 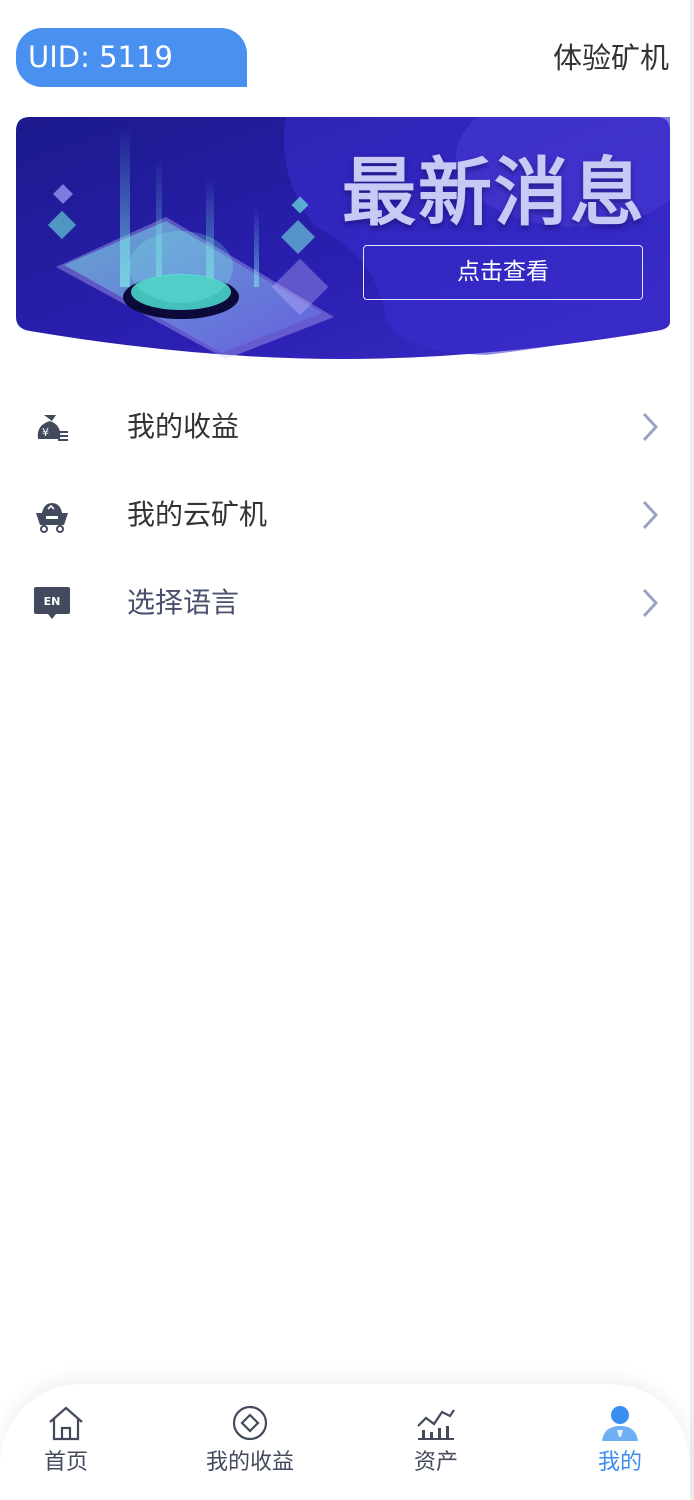 I want to click on tab-label-home: 首页, so click(x=65, y=1462).